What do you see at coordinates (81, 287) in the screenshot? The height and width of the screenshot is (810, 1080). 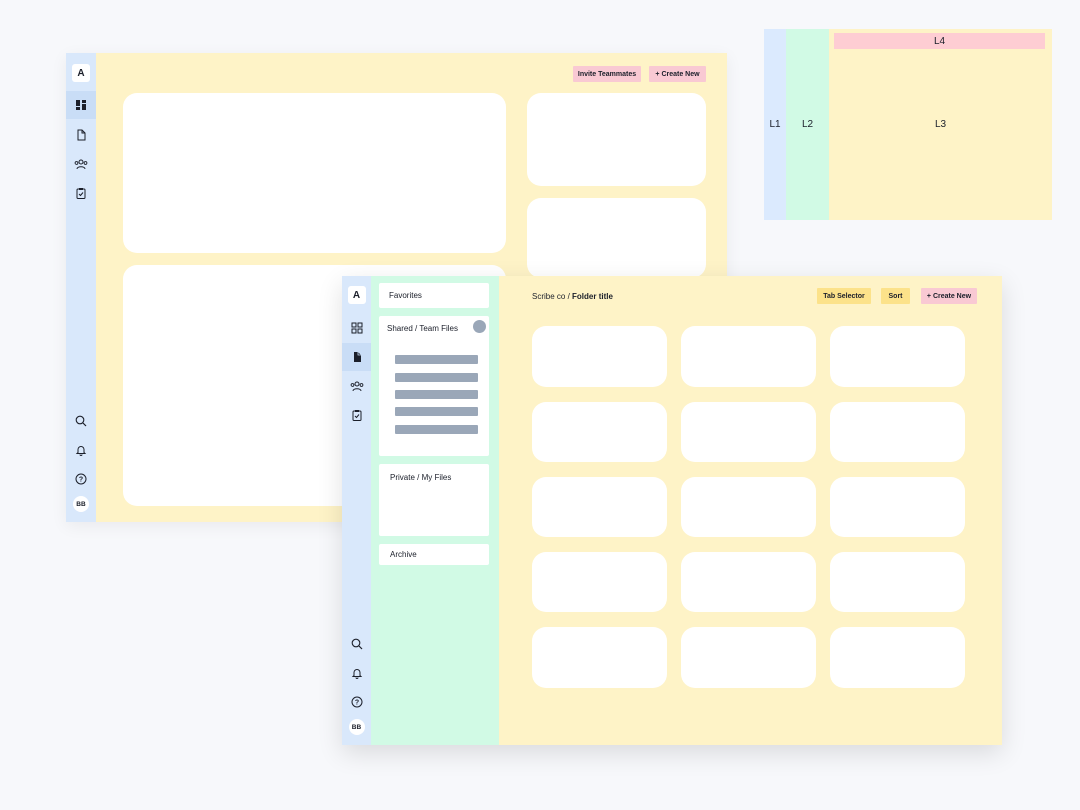 I see `back-sidebar-rail: A ? BB` at bounding box center [81, 287].